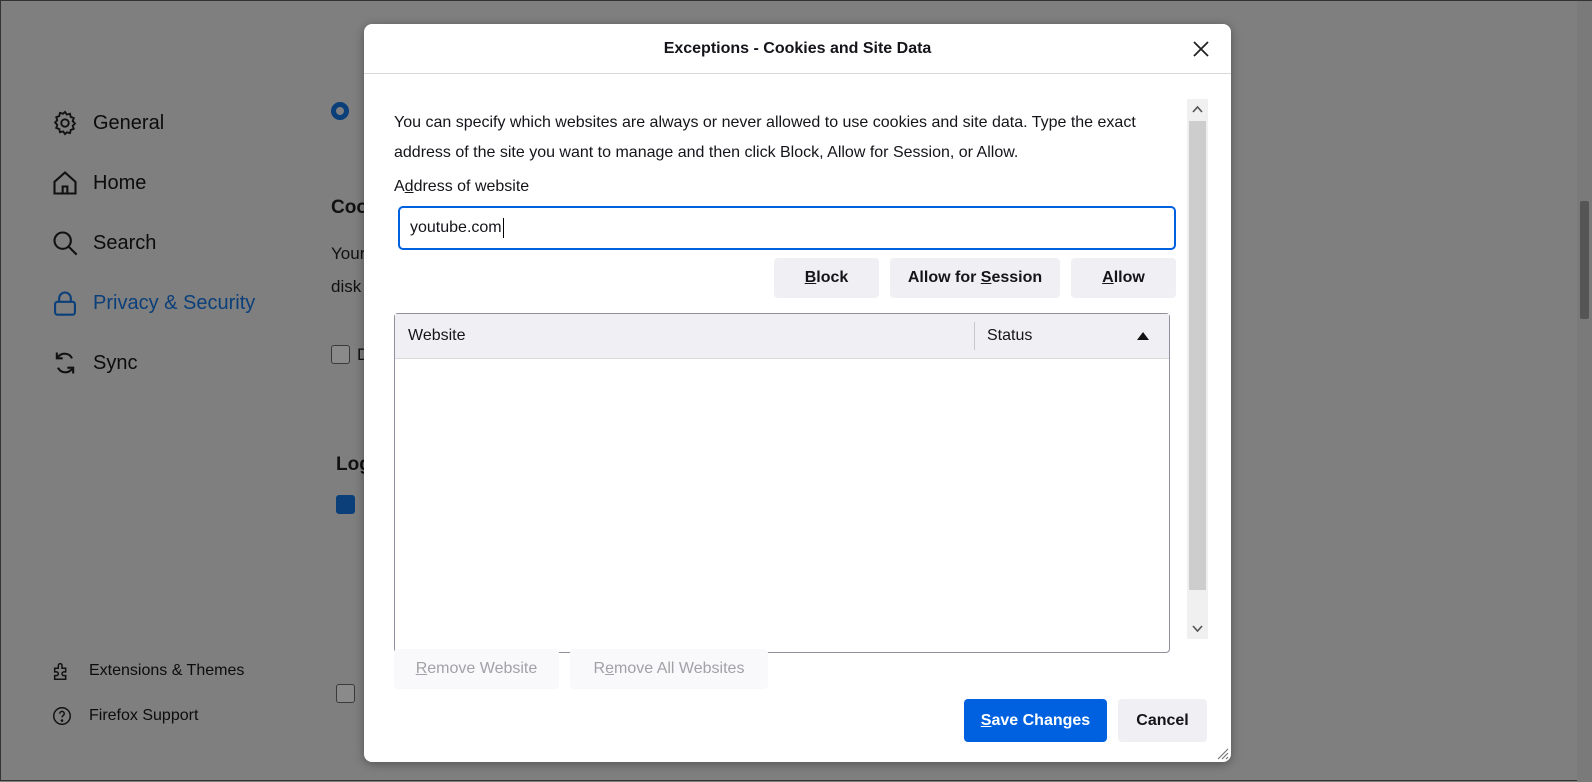 This screenshot has width=1592, height=782. What do you see at coordinates (1201, 49) in the screenshot?
I see `close-icon` at bounding box center [1201, 49].